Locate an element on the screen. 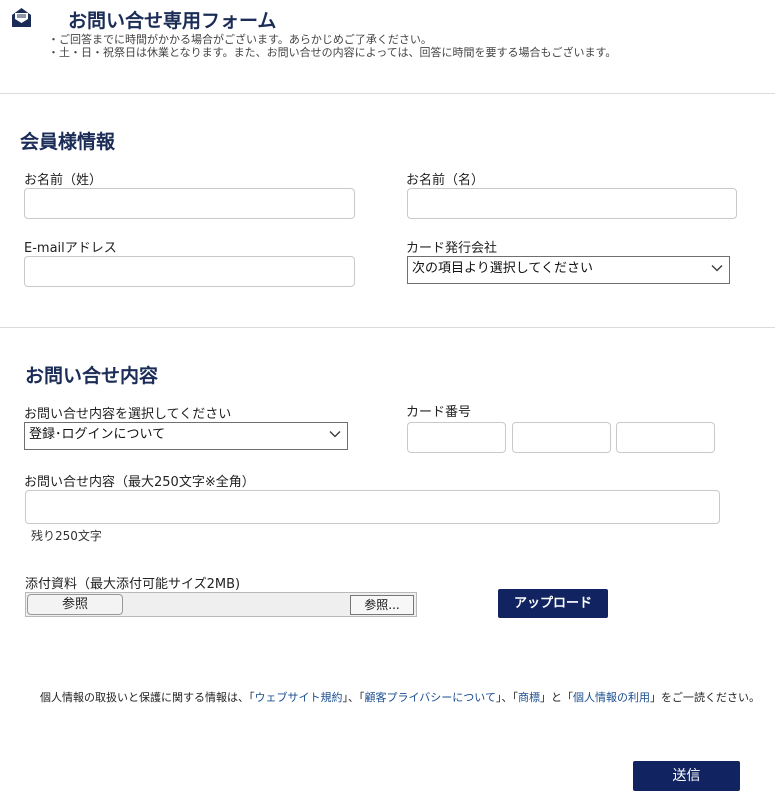 The image size is (775, 801). inquiry-type-selected: 登録･ログインについて is located at coordinates (97, 434).